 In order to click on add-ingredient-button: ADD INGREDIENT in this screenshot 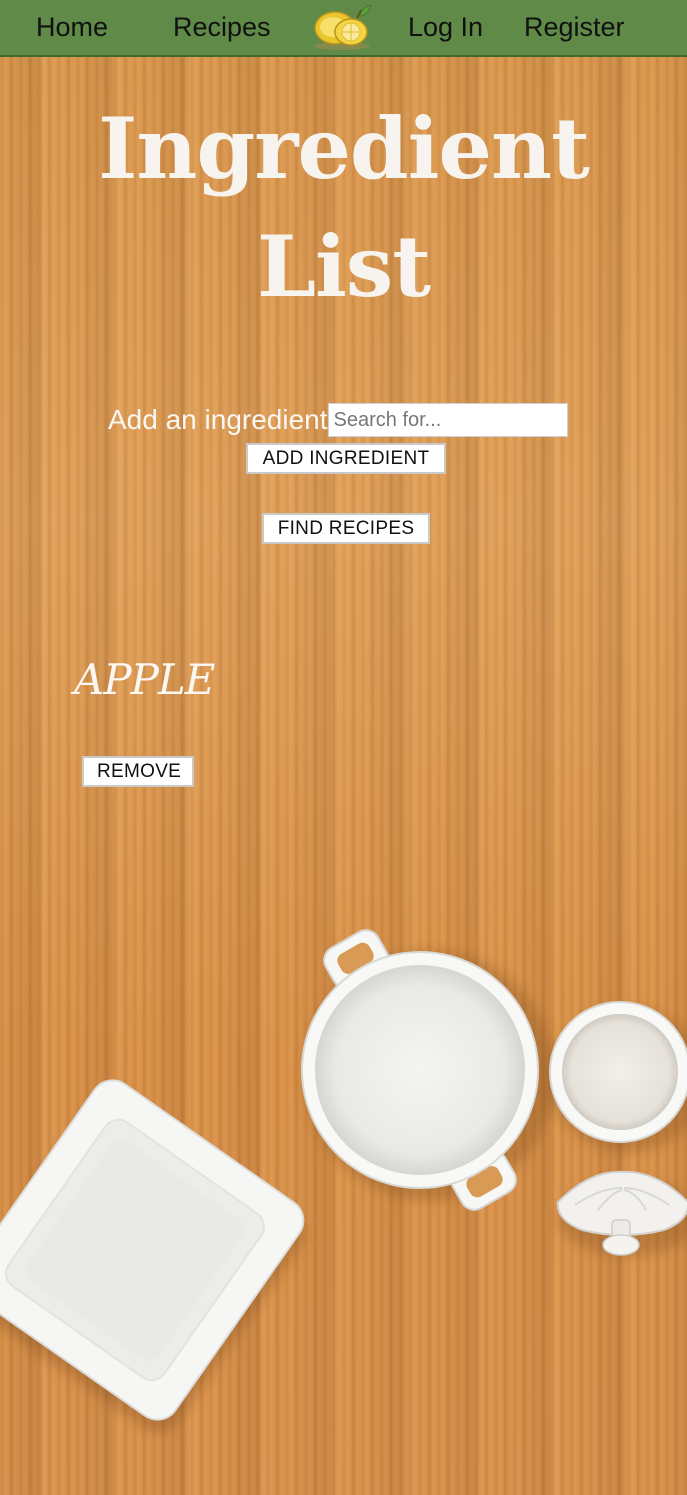, I will do `click(346, 458)`.